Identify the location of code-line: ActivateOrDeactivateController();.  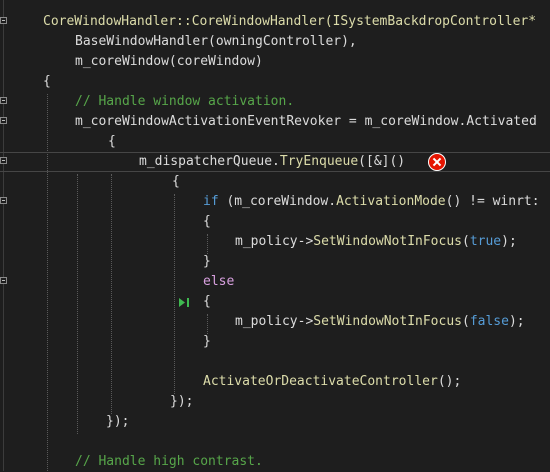
(275, 382).